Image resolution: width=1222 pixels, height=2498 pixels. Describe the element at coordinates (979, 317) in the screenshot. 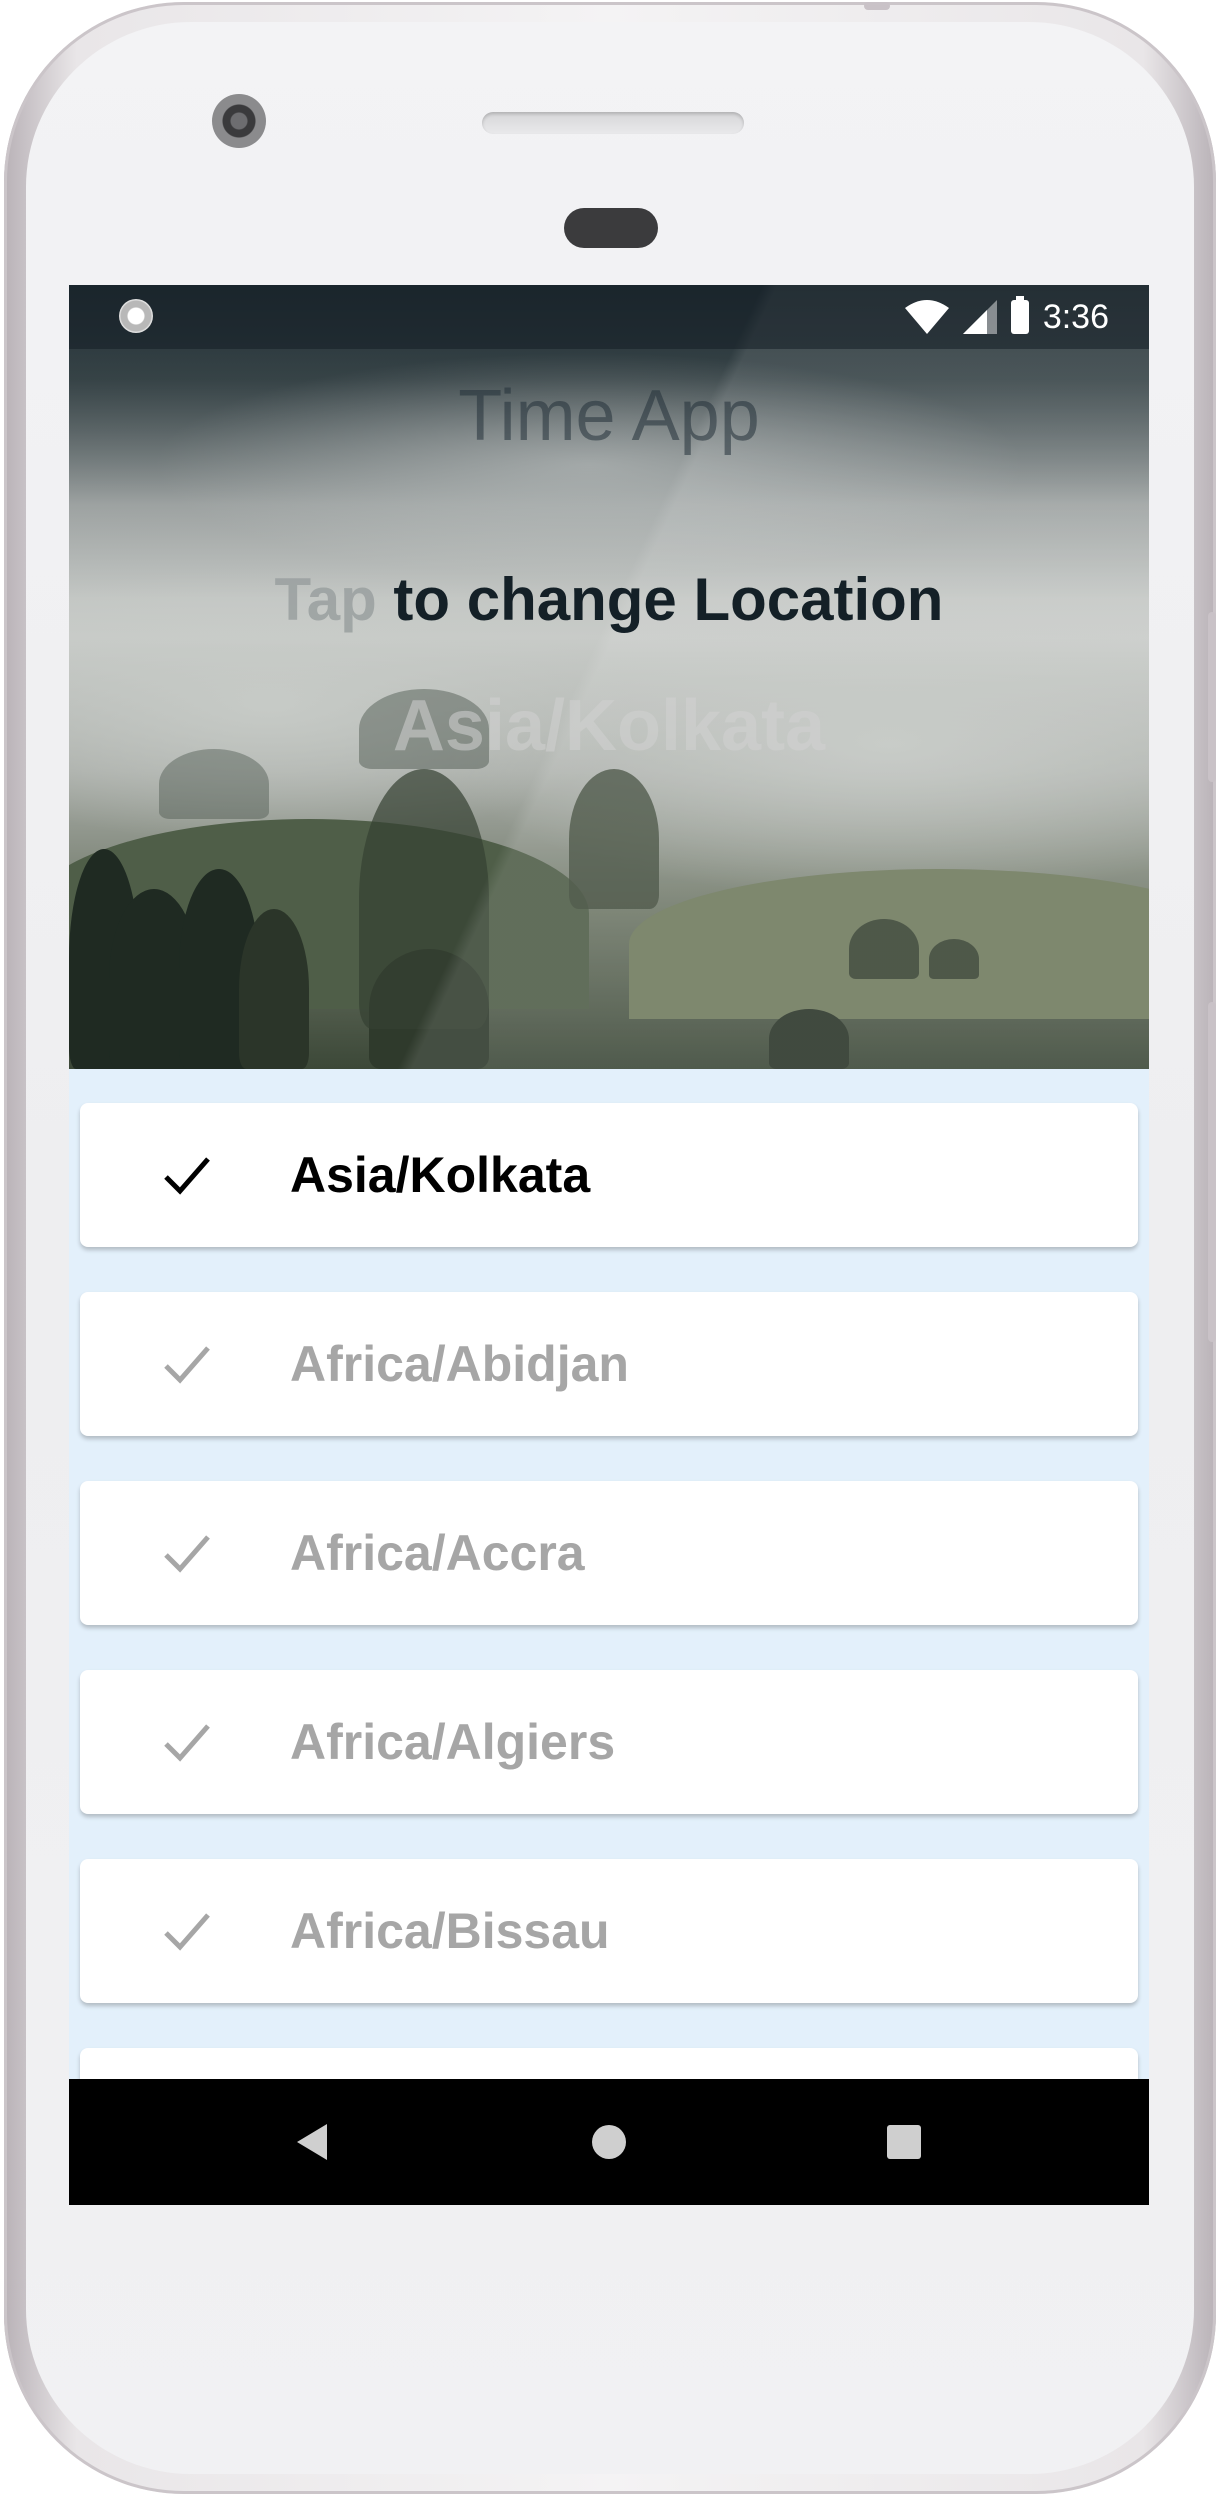

I see `signal-icon` at that location.